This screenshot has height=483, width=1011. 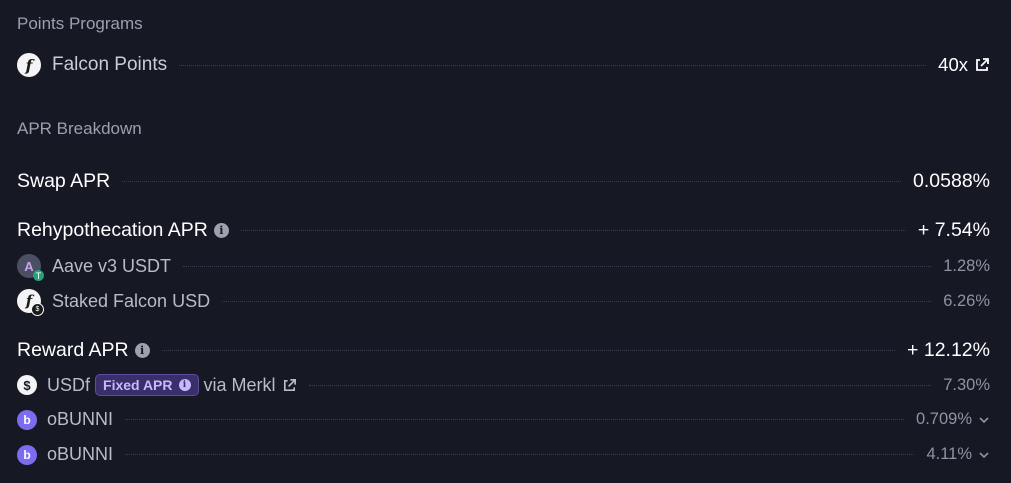 What do you see at coordinates (953, 230) in the screenshot?
I see `rehypothecation-apr-value: + 7.54%` at bounding box center [953, 230].